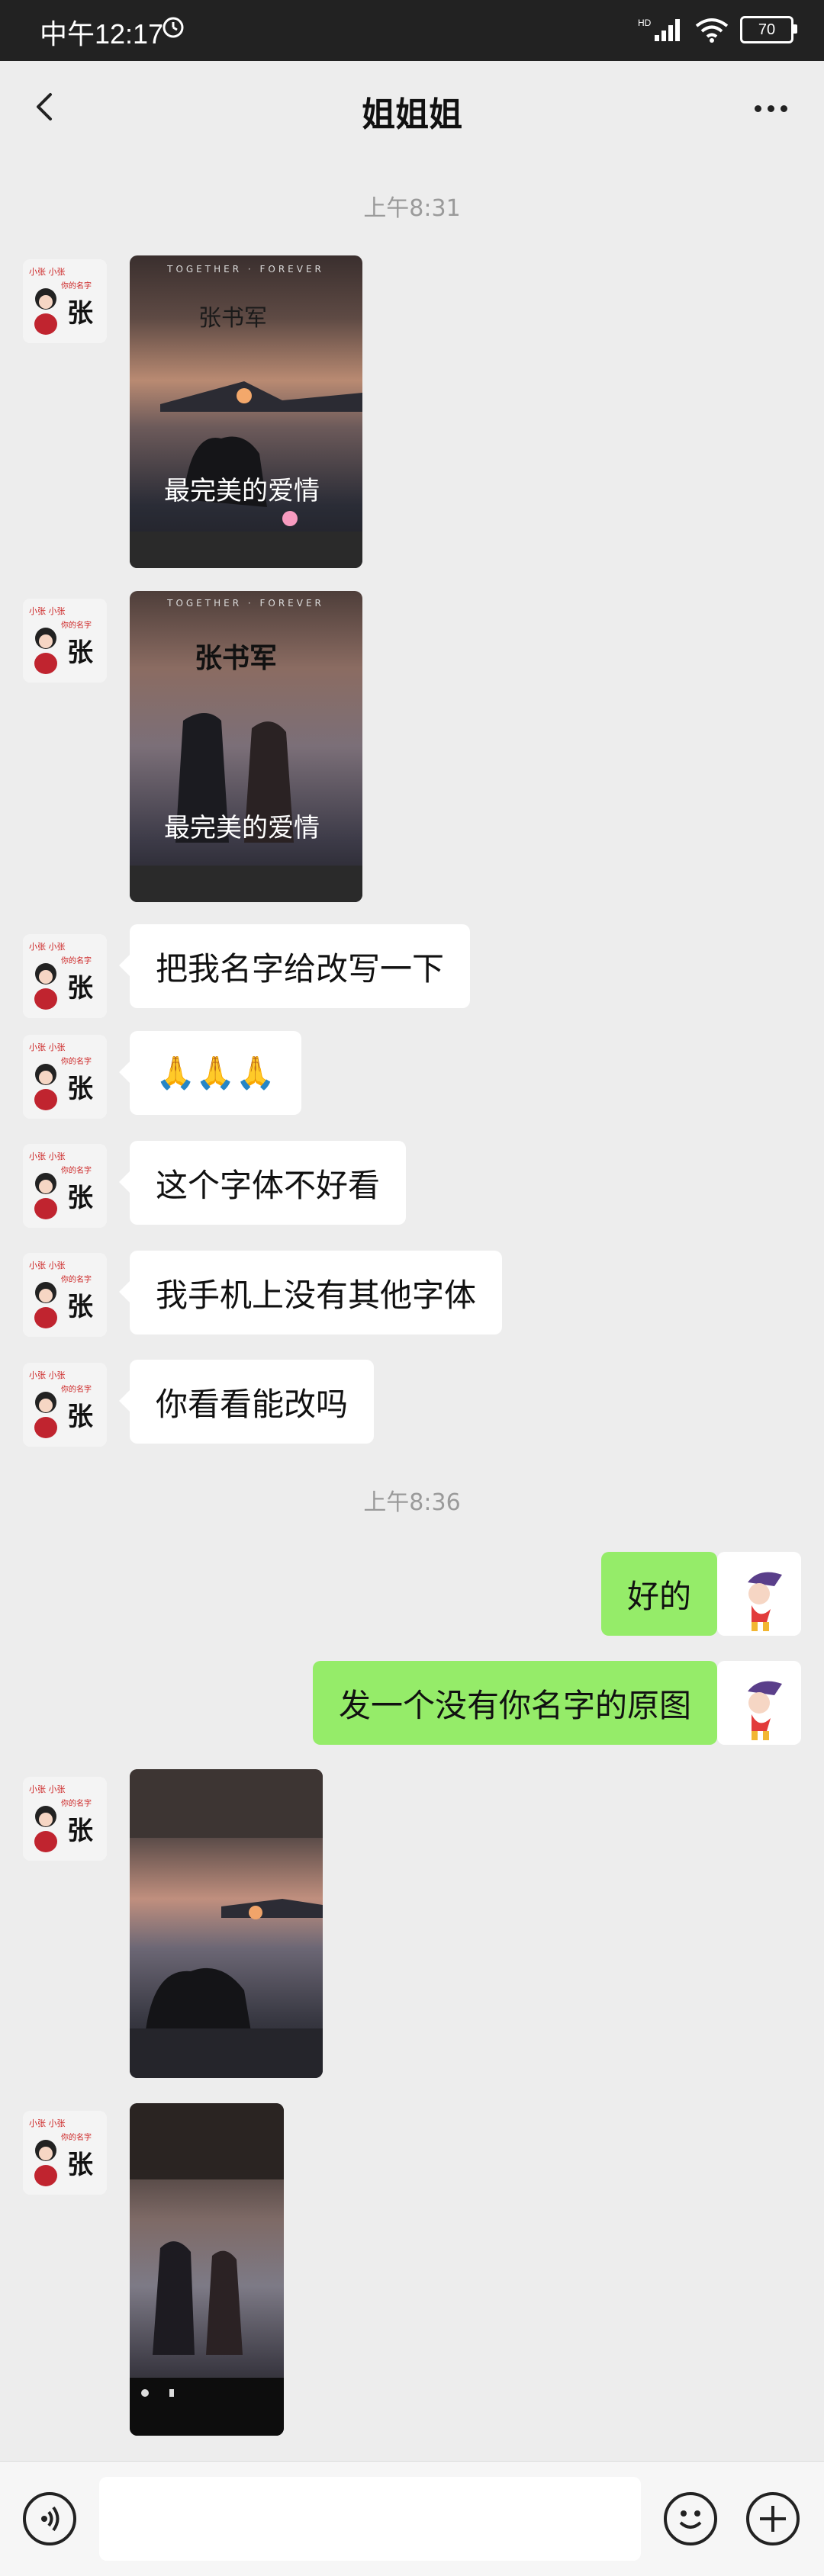 The image size is (824, 2576). I want to click on message-bubble-received: 🙏🙏🙏, so click(210, 1073).